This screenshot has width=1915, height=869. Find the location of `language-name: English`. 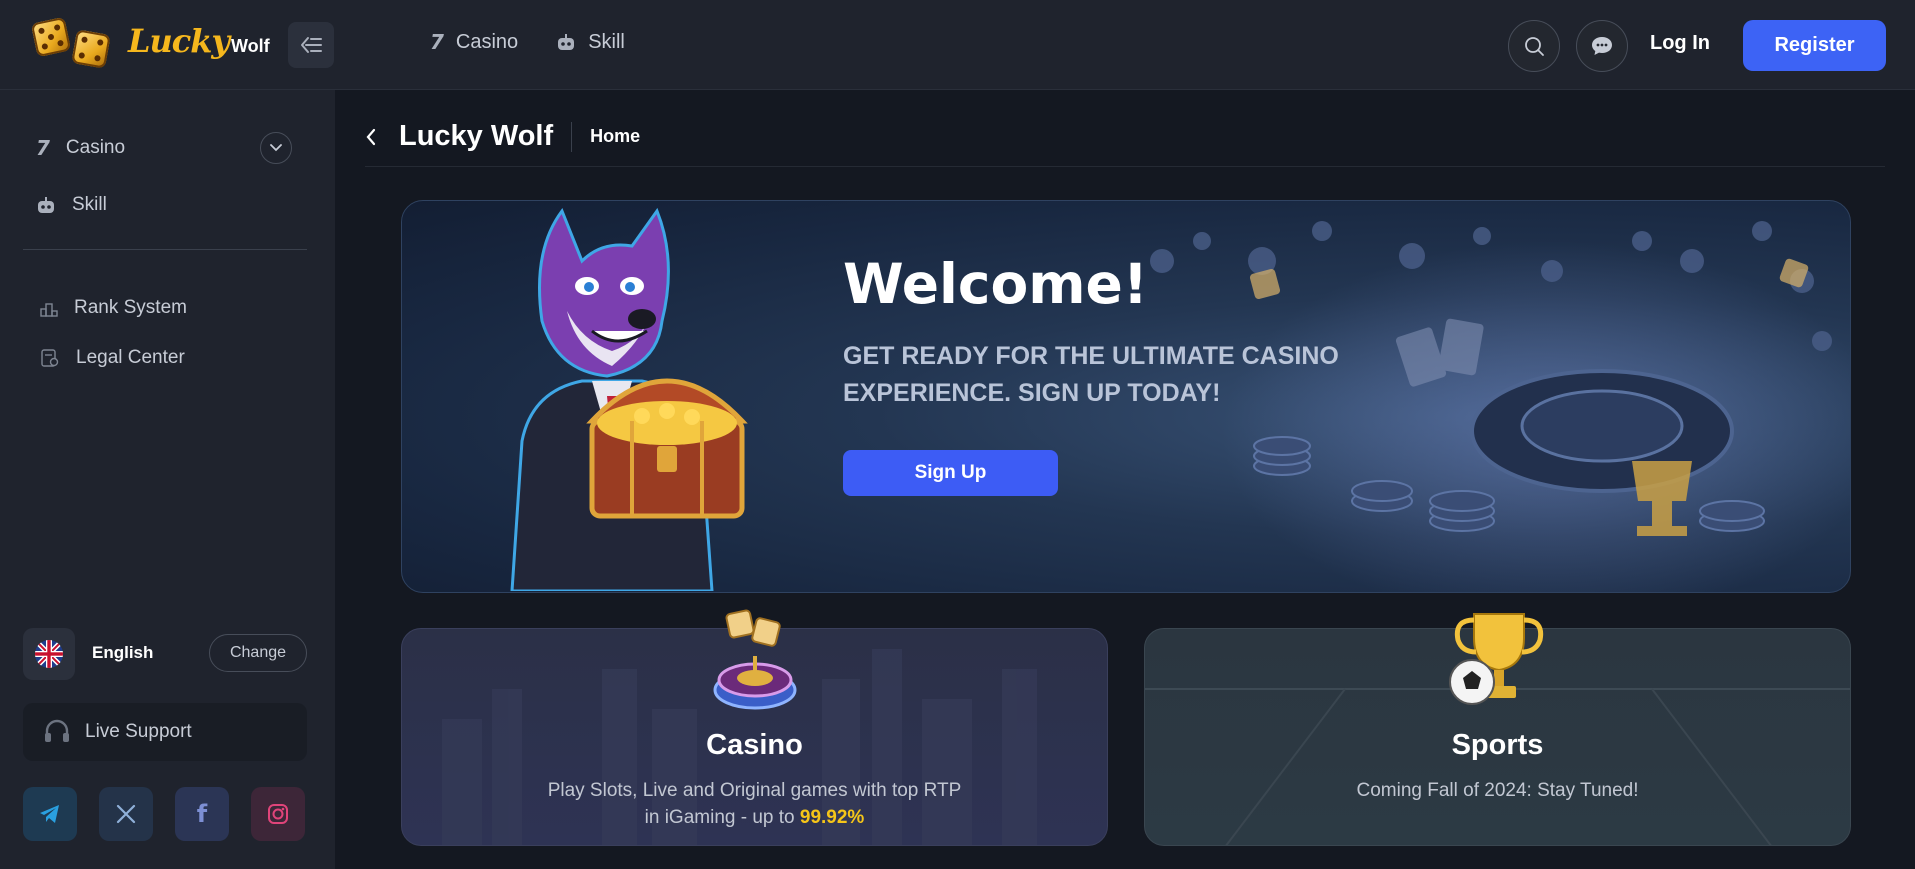

language-name: English is located at coordinates (123, 652).